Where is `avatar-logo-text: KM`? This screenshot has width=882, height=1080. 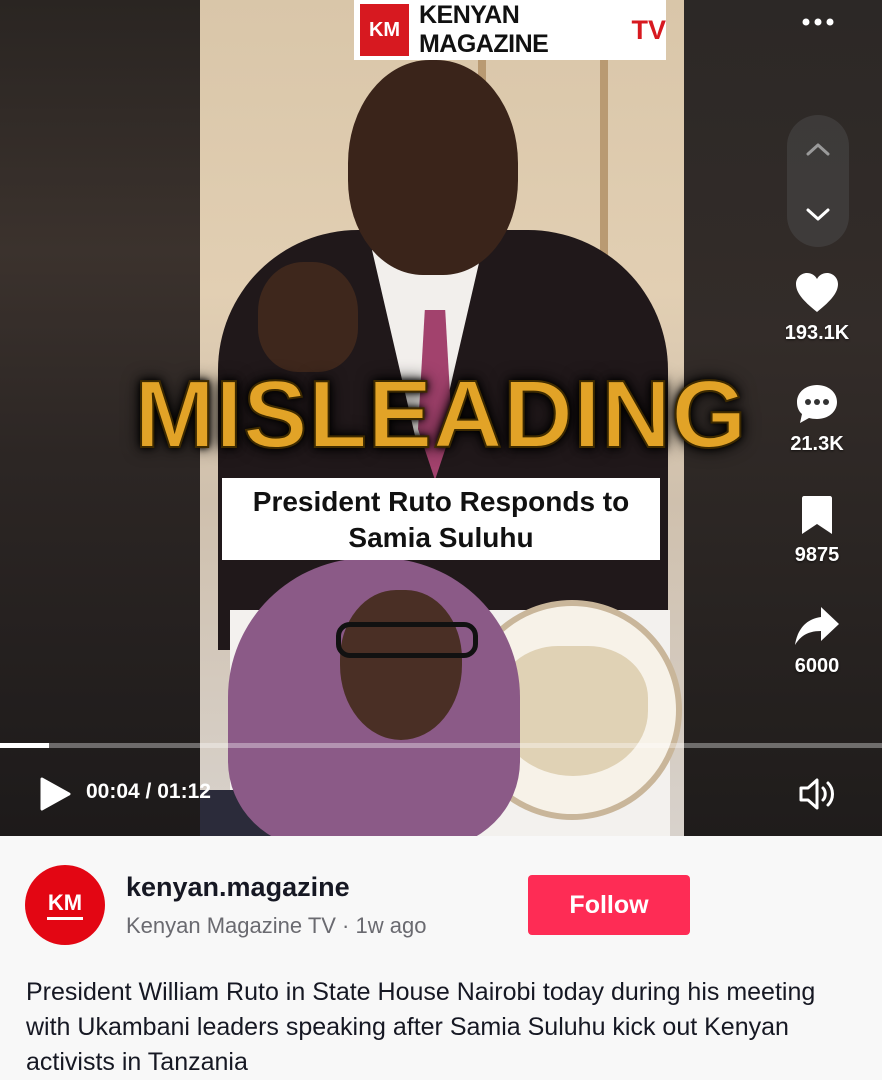
avatar-logo-text: KM is located at coordinates (65, 905).